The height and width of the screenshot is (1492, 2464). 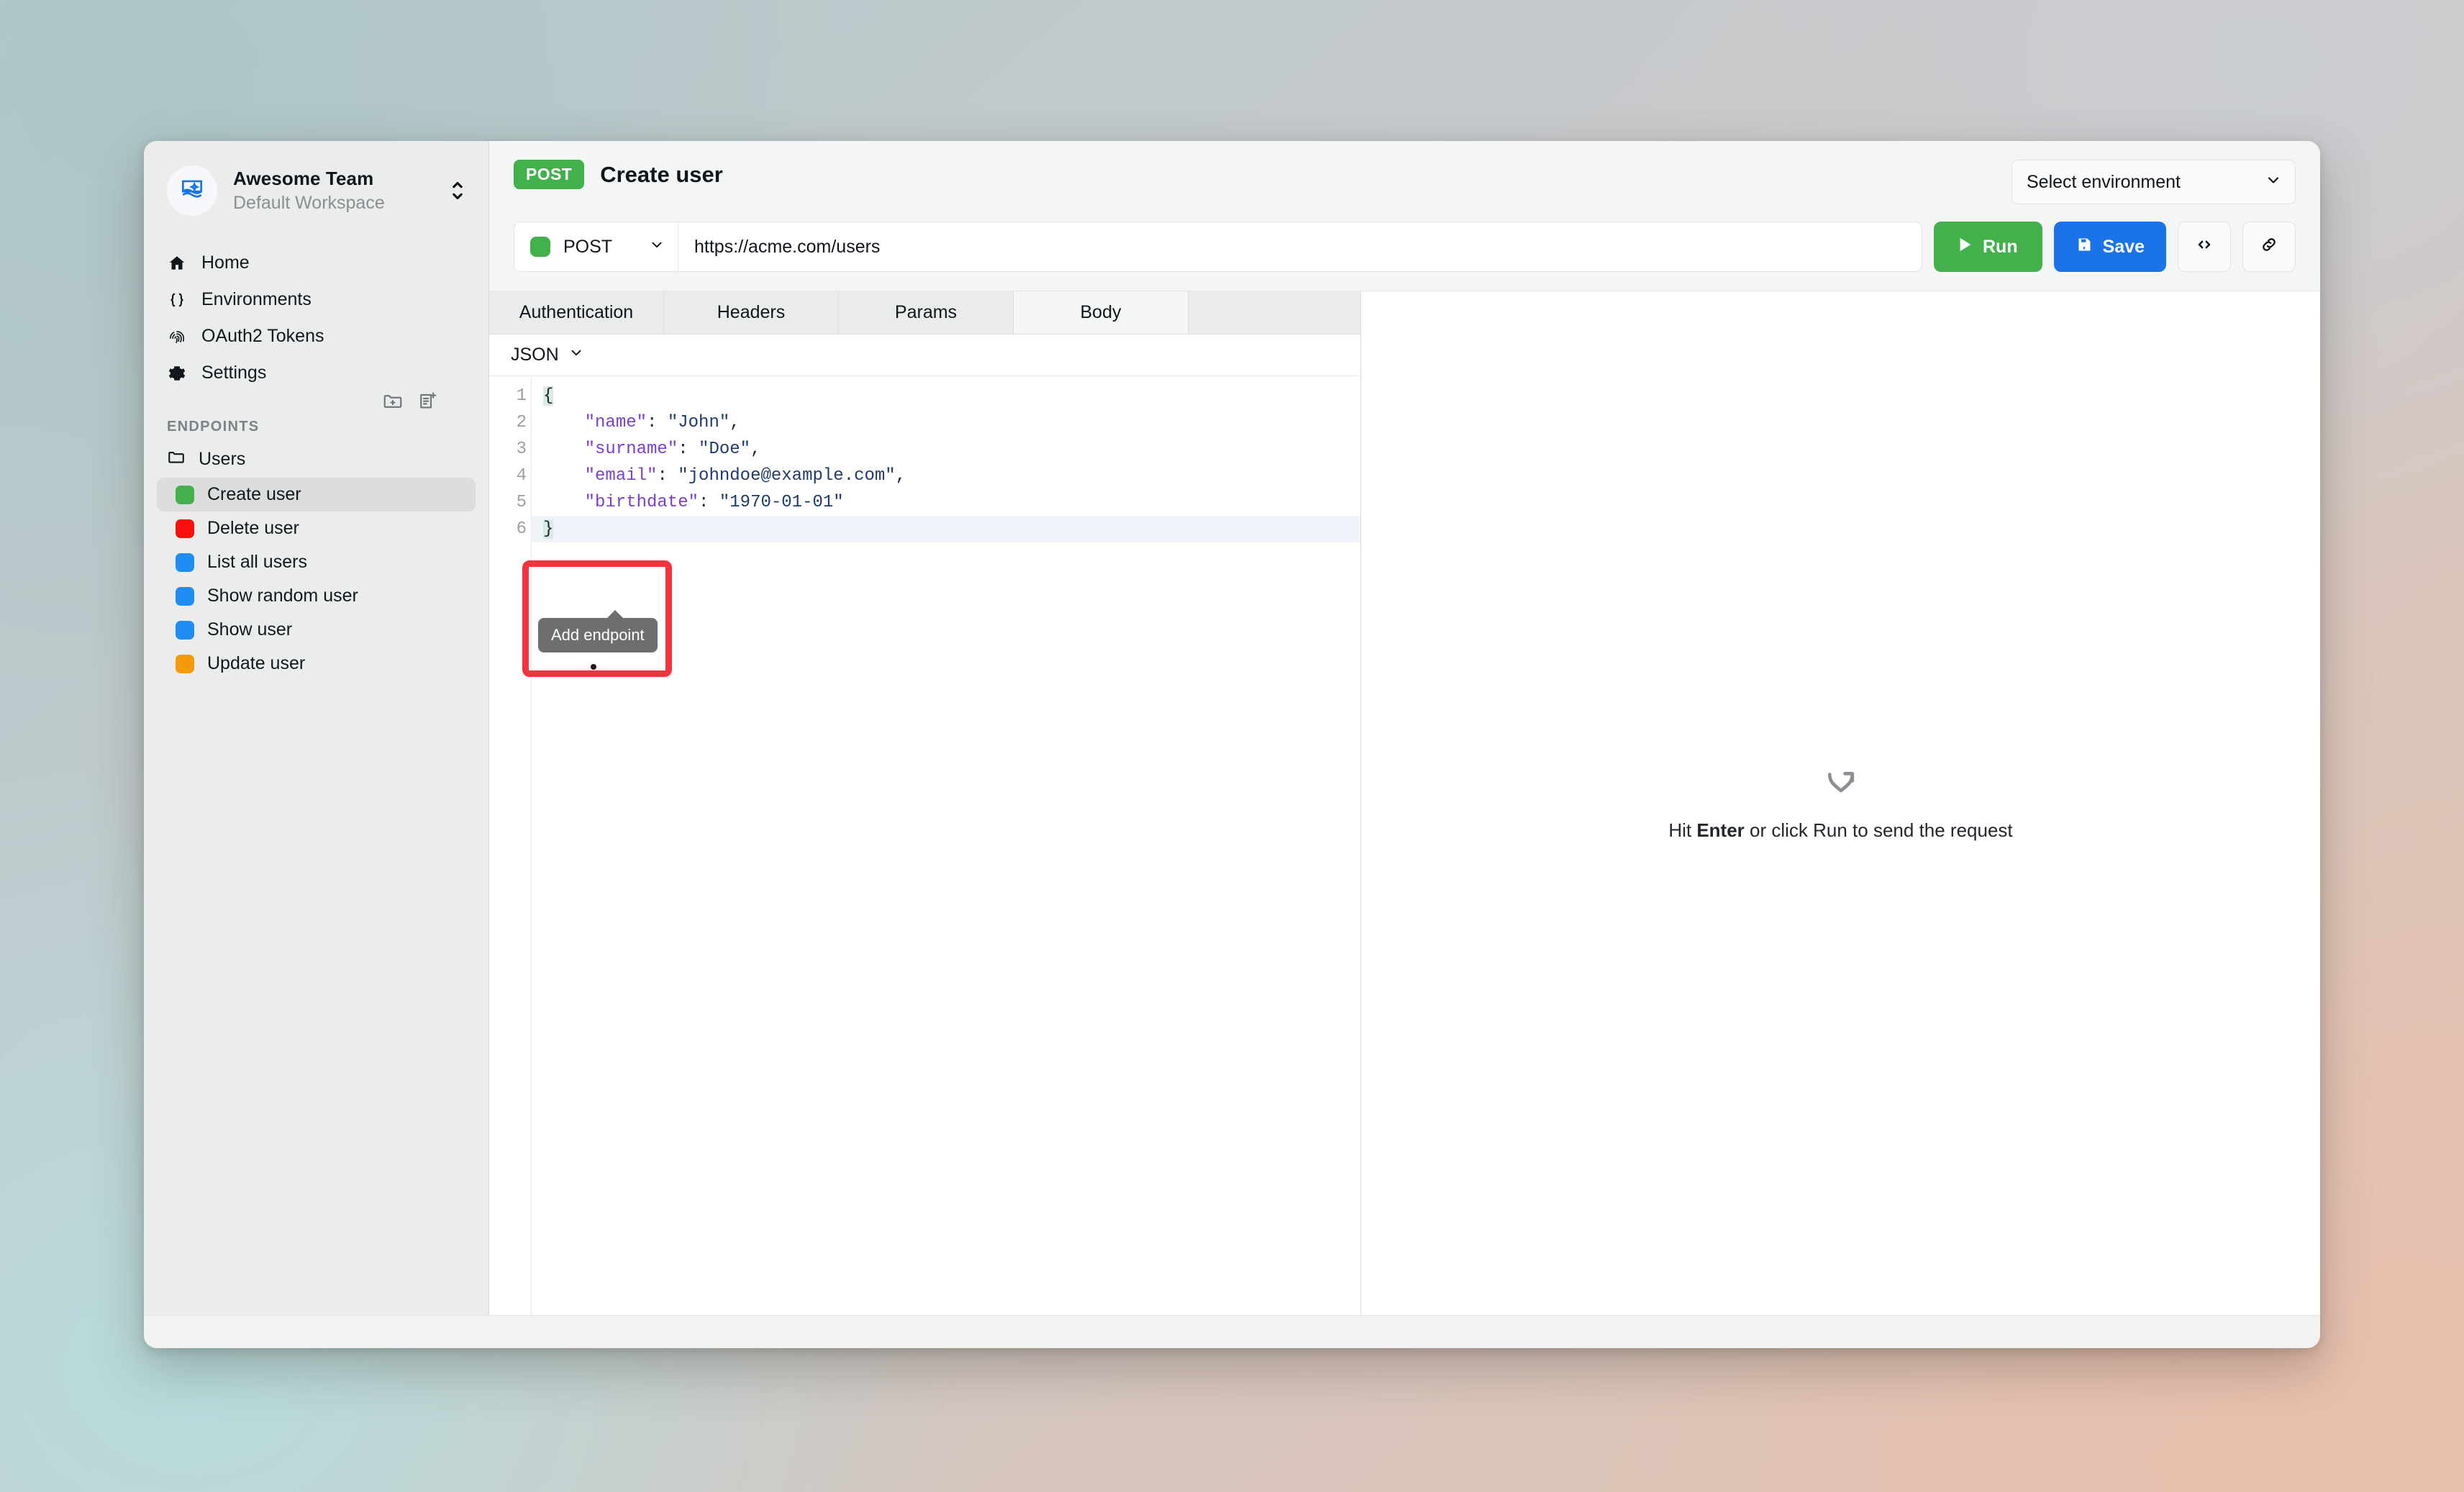 I want to click on home-icon, so click(x=177, y=263).